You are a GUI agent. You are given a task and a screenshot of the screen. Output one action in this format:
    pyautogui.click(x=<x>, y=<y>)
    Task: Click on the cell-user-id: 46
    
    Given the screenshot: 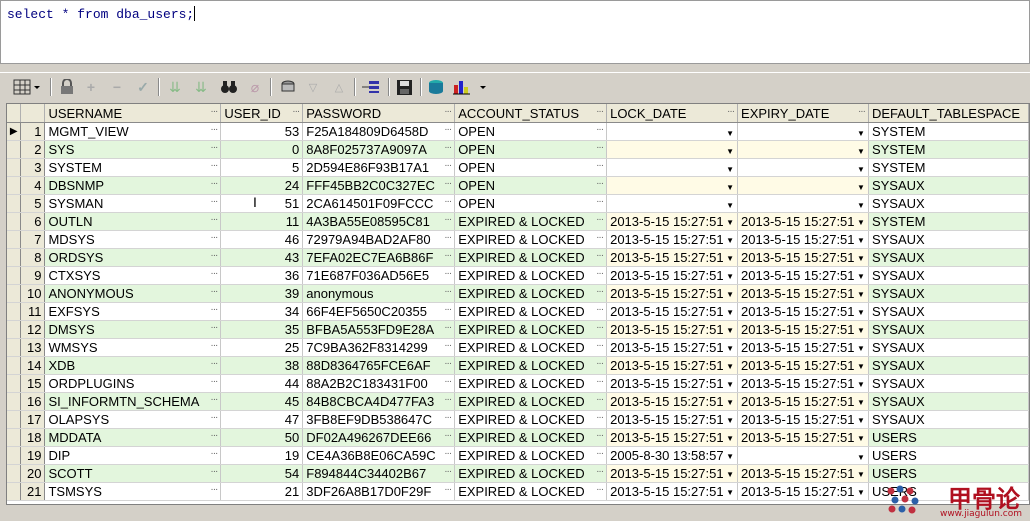 What is the action you would take?
    pyautogui.click(x=262, y=239)
    